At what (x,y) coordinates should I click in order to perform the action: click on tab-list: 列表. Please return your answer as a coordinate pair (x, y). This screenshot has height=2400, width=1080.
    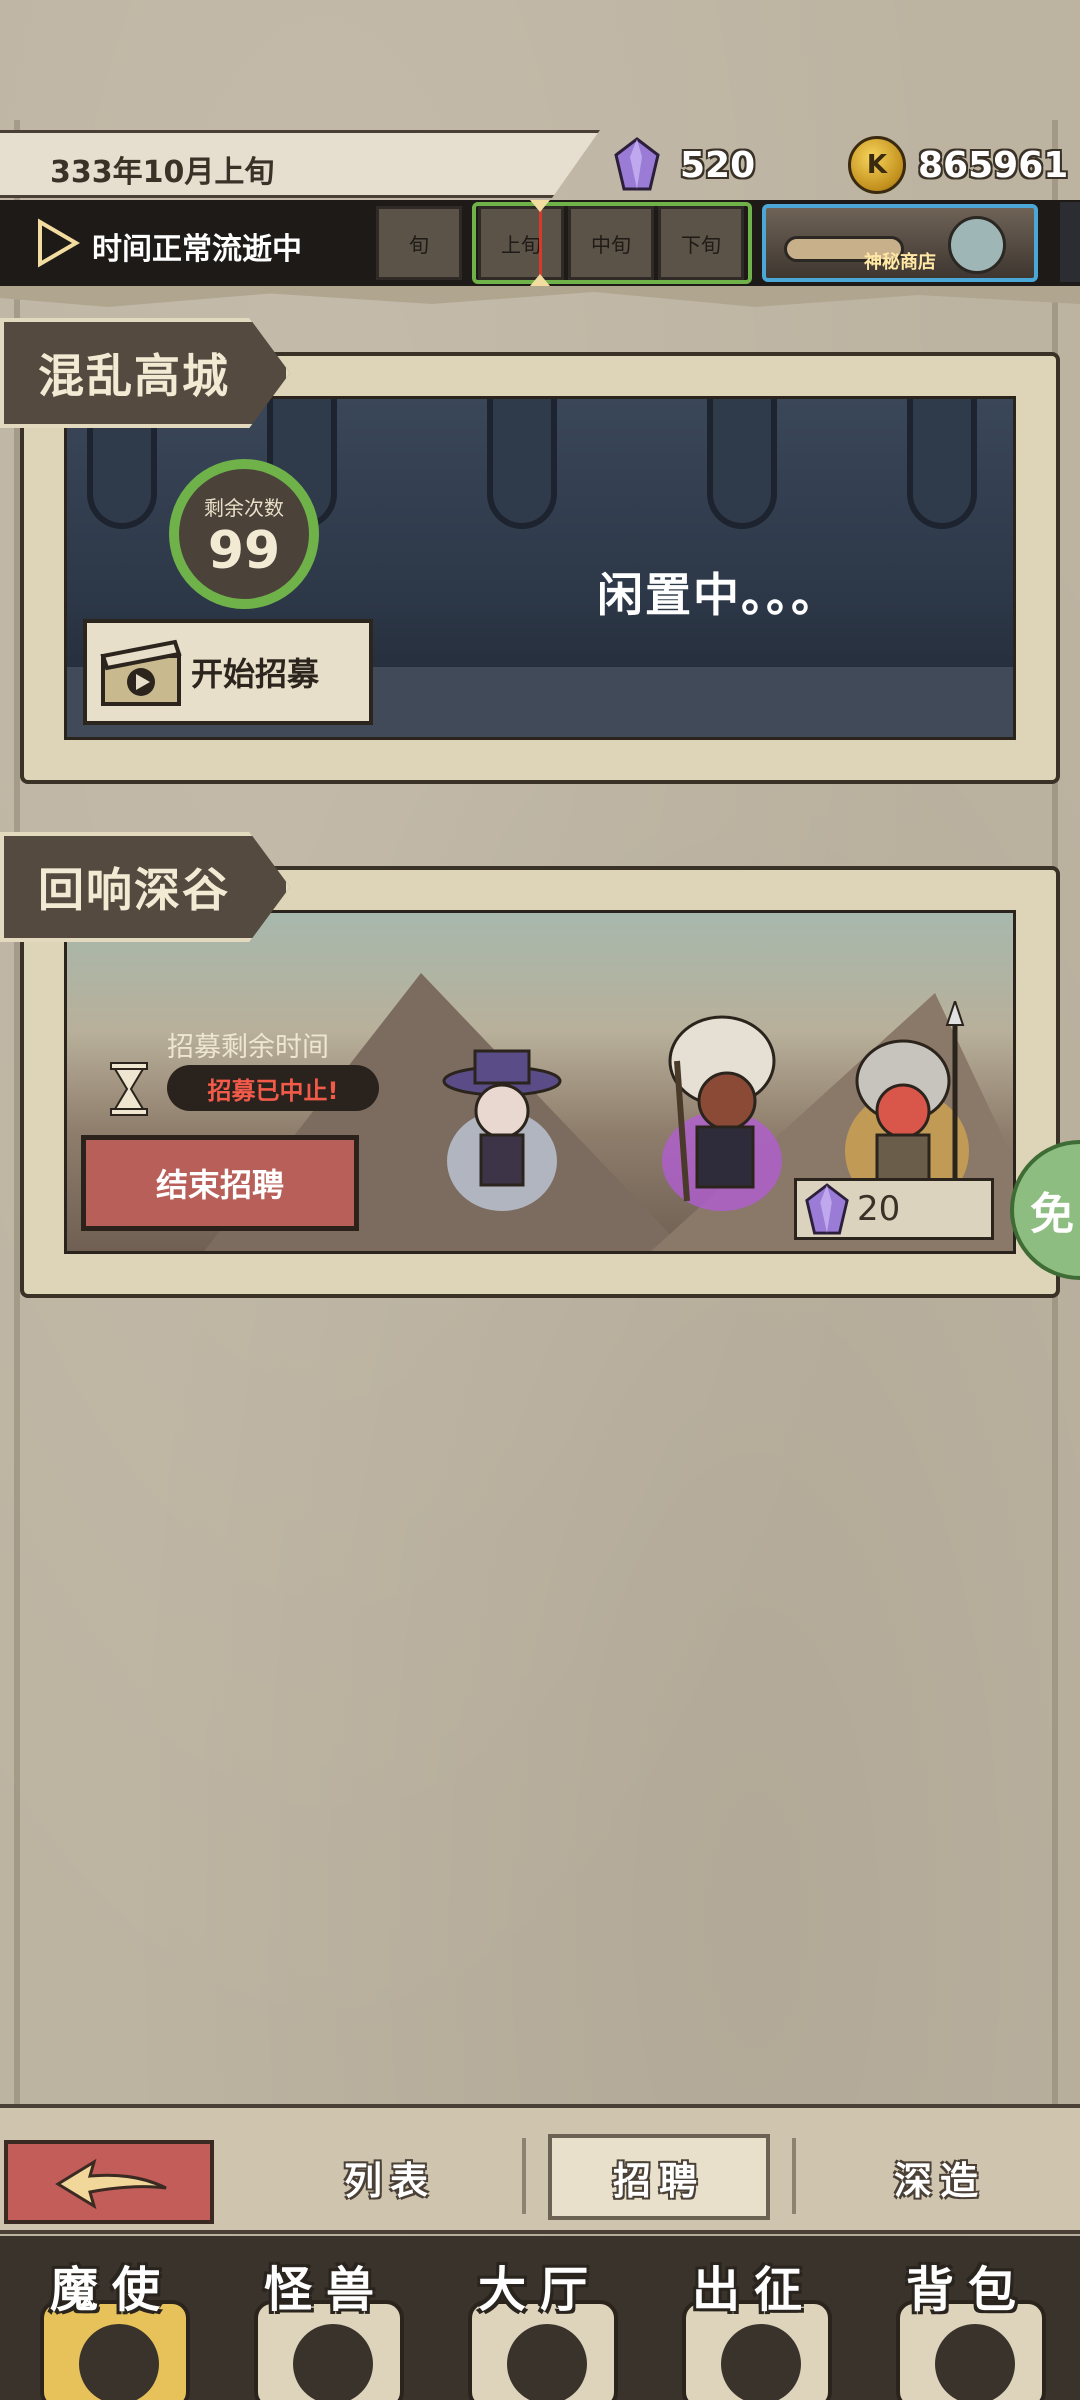
    Looking at the image, I should click on (390, 2177).